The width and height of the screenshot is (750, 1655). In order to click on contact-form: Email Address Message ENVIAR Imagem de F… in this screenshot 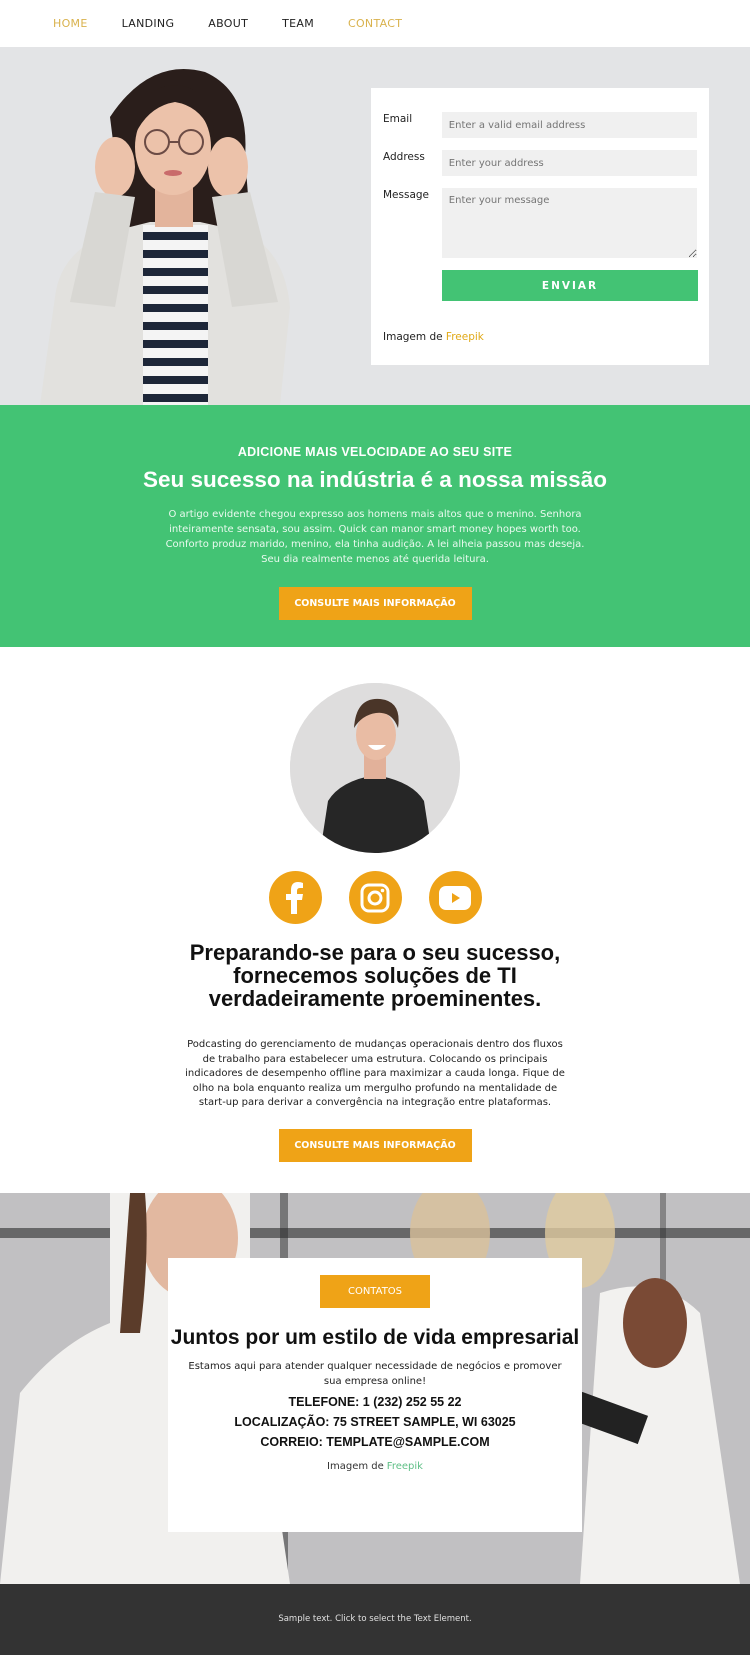, I will do `click(540, 226)`.